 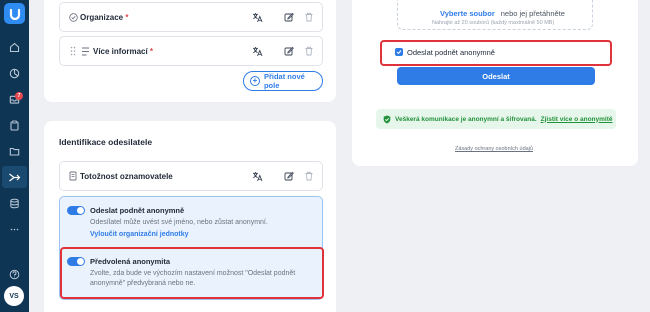 I want to click on dashboard-icon, so click(x=14, y=73).